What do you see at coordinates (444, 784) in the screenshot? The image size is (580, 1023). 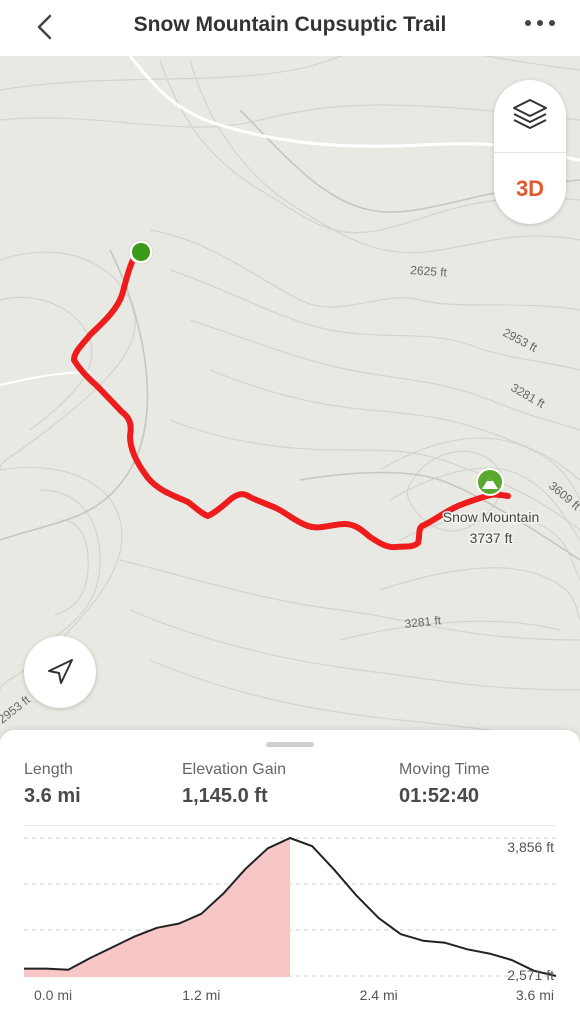 I see `stat-moving-time: Moving Time 01:52:40` at bounding box center [444, 784].